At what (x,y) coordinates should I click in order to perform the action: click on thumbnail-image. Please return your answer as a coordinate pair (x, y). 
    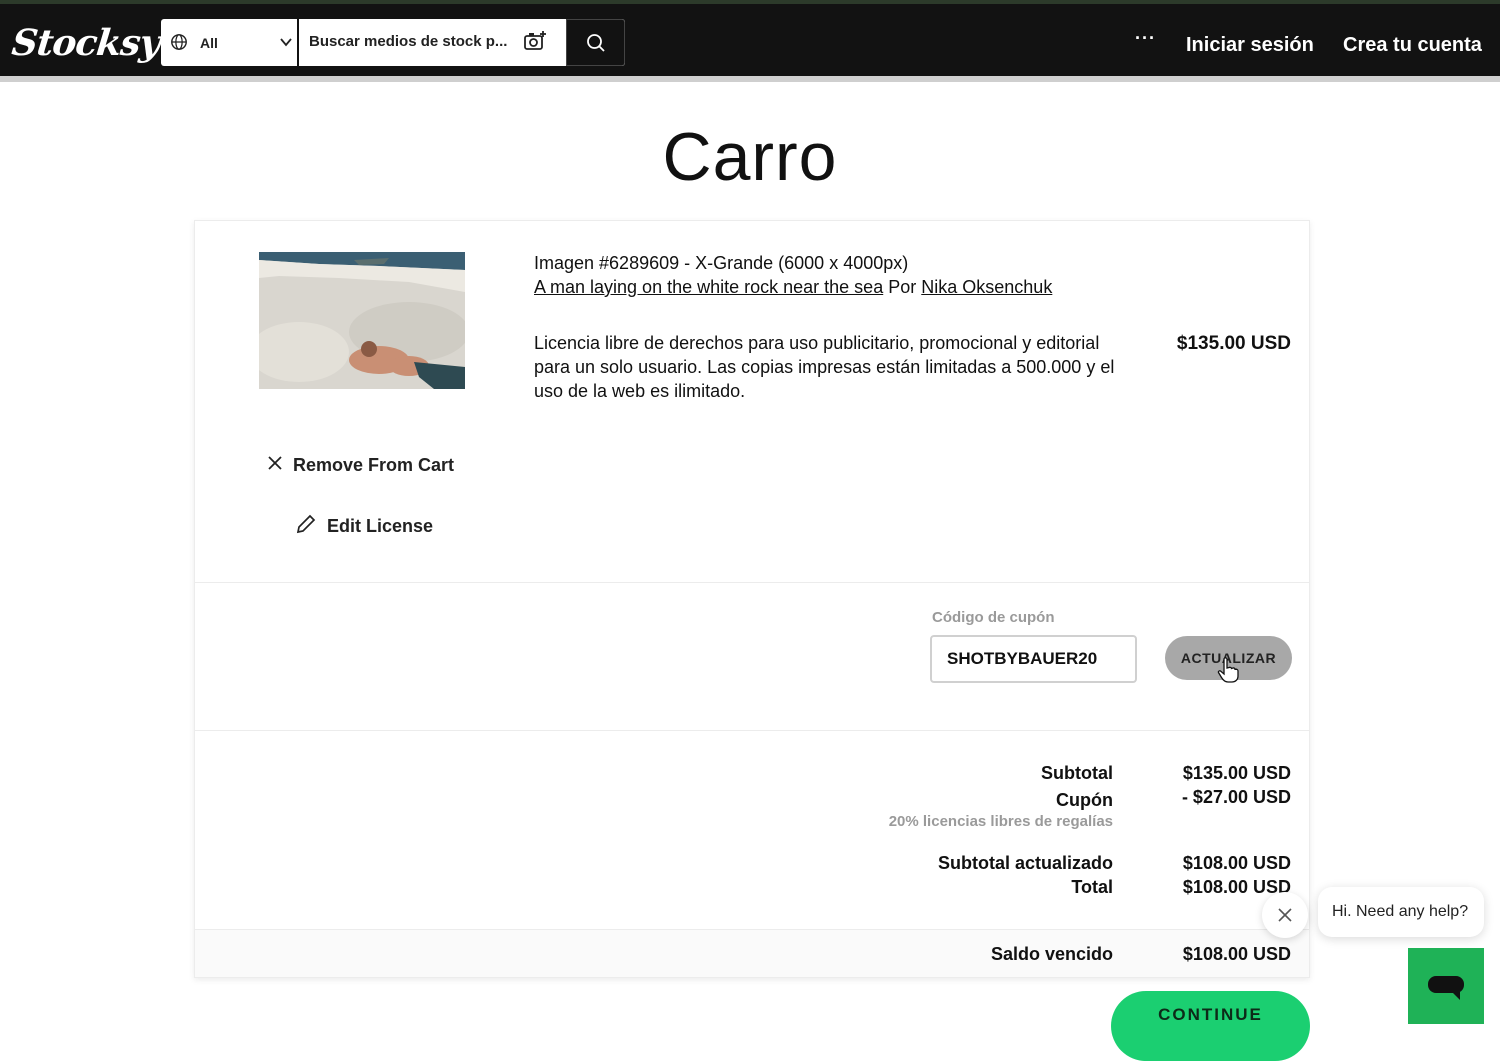
    Looking at the image, I should click on (362, 320).